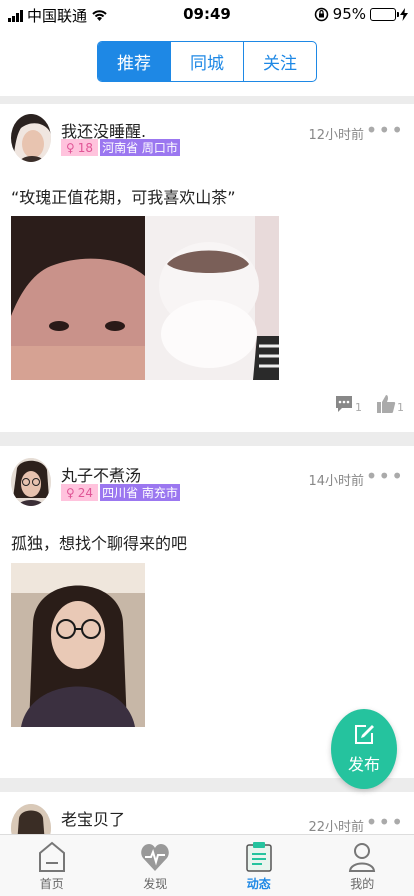 This screenshot has width=414, height=896. I want to click on author-name: 丸子不煮汤, so click(101, 474).